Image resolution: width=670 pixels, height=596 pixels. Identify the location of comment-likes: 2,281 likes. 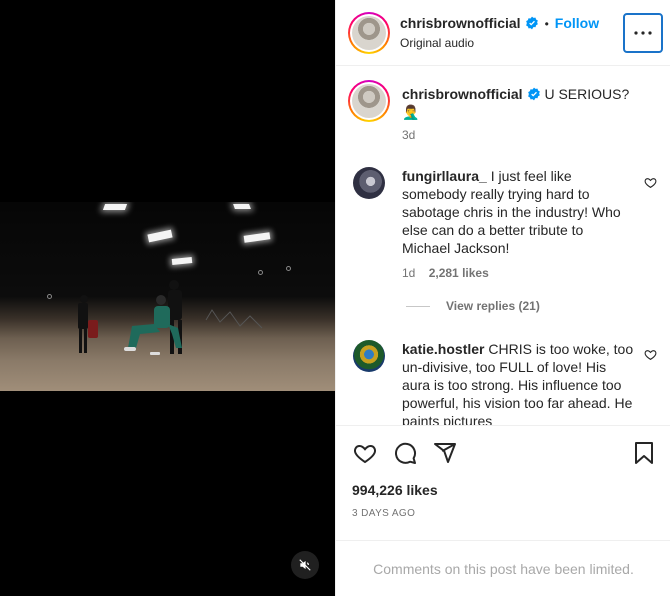
(459, 273).